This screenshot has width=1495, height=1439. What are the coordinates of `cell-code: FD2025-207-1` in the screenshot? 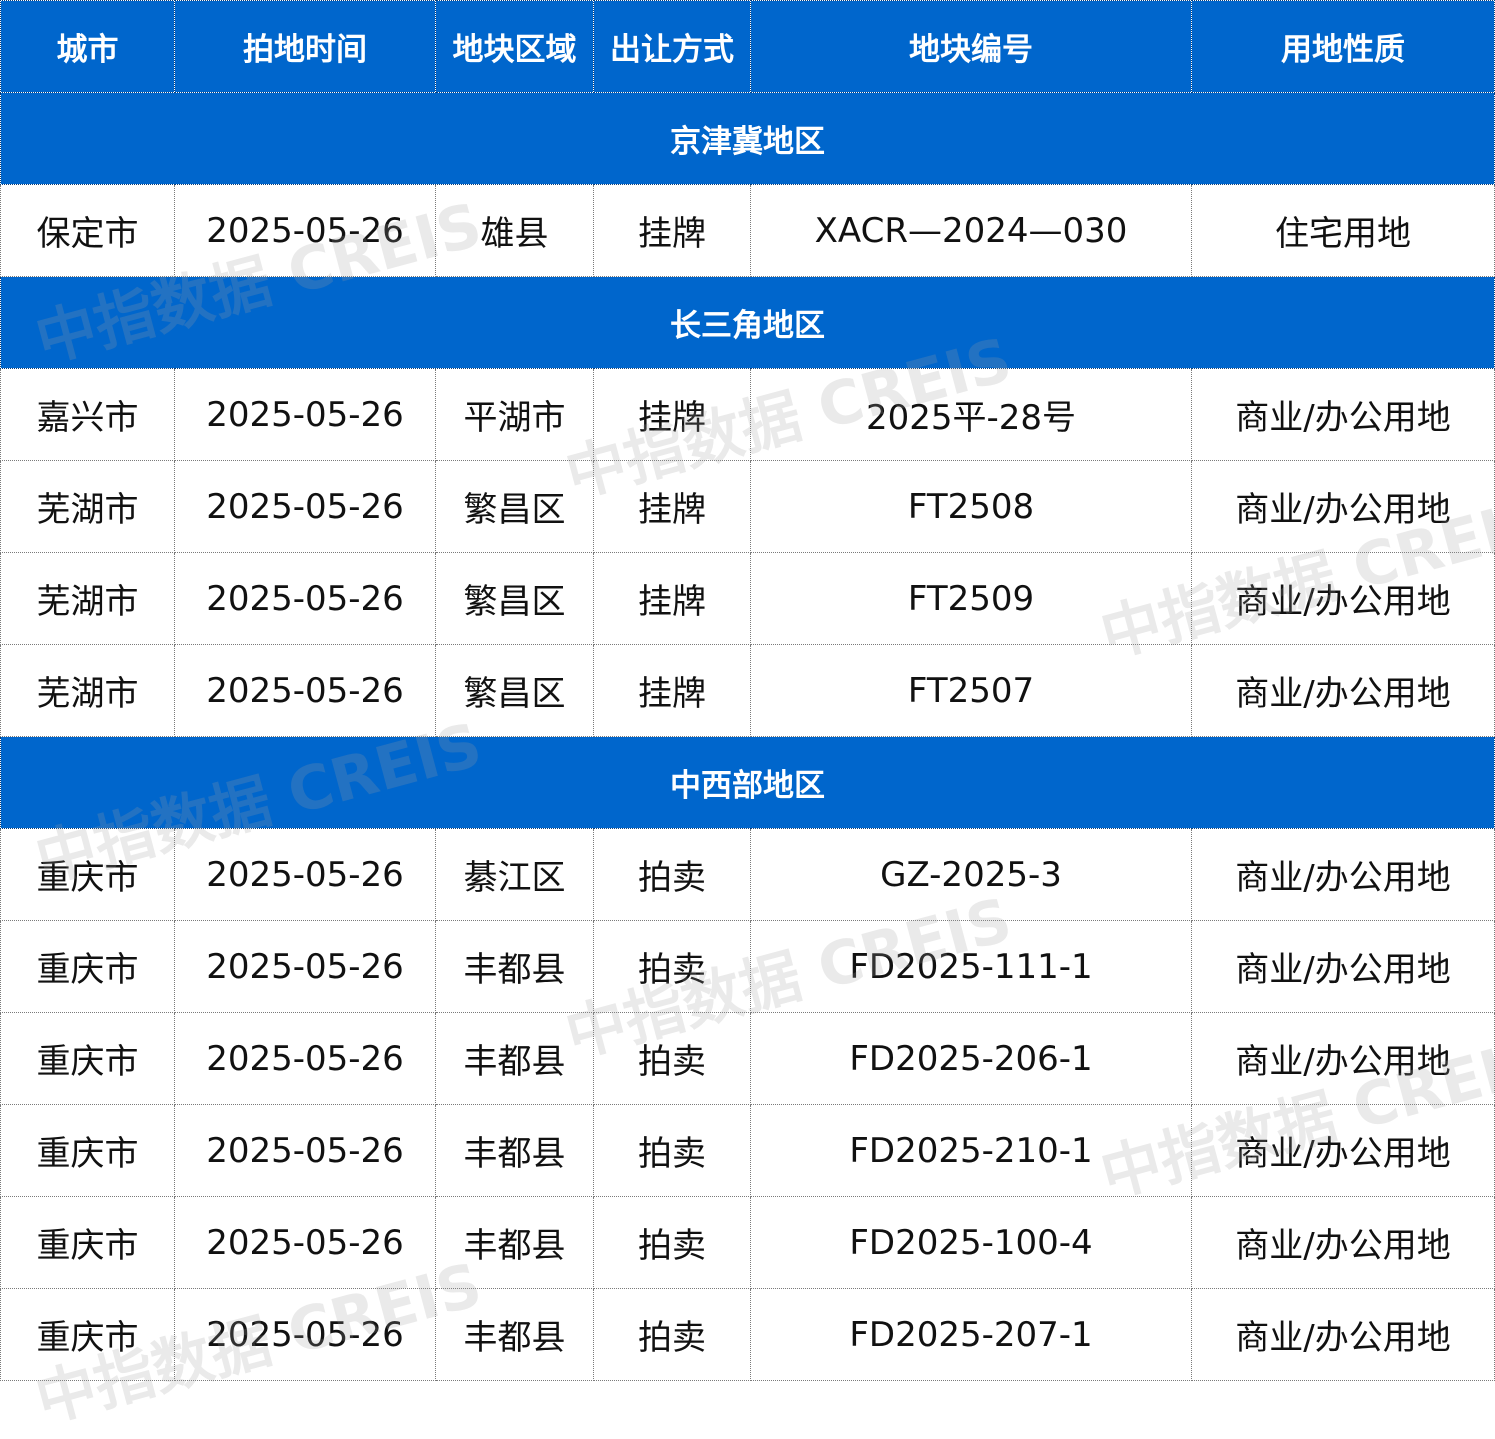 It's located at (971, 1334).